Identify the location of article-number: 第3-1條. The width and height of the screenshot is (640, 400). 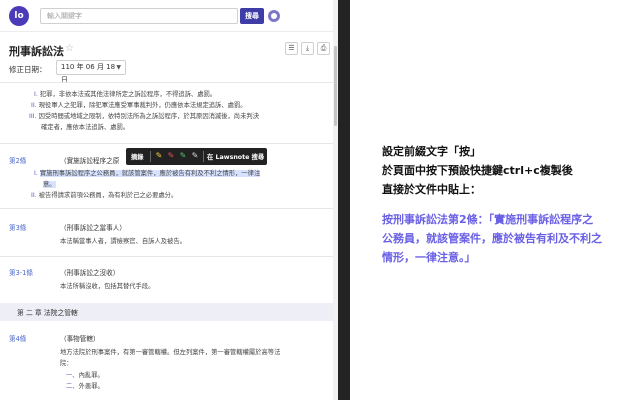
(21, 272).